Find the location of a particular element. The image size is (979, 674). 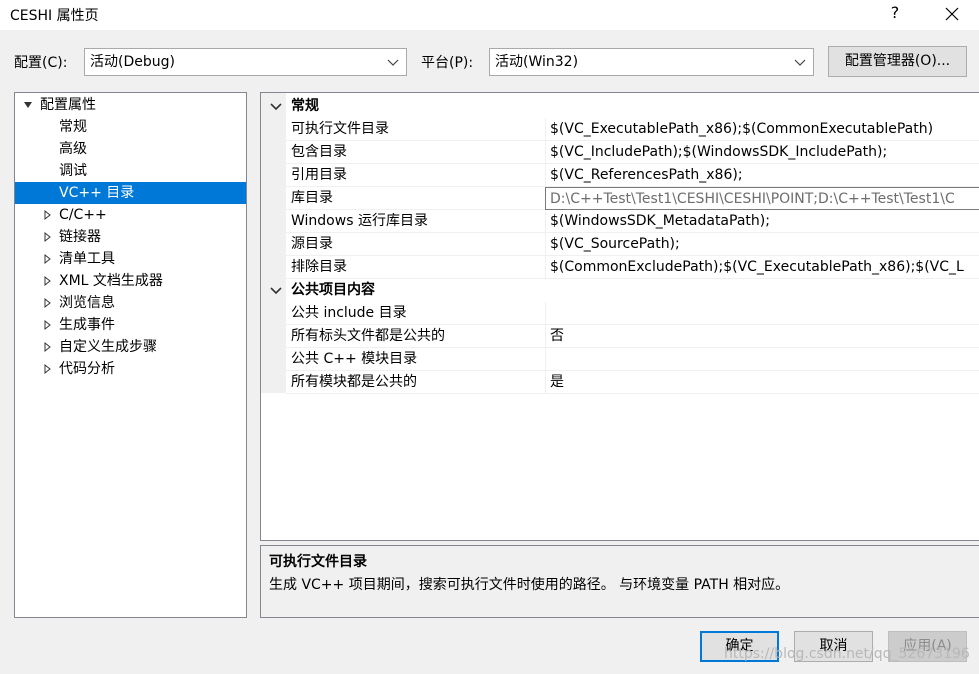

platform-select-value: 活动(Win32) is located at coordinates (537, 62).